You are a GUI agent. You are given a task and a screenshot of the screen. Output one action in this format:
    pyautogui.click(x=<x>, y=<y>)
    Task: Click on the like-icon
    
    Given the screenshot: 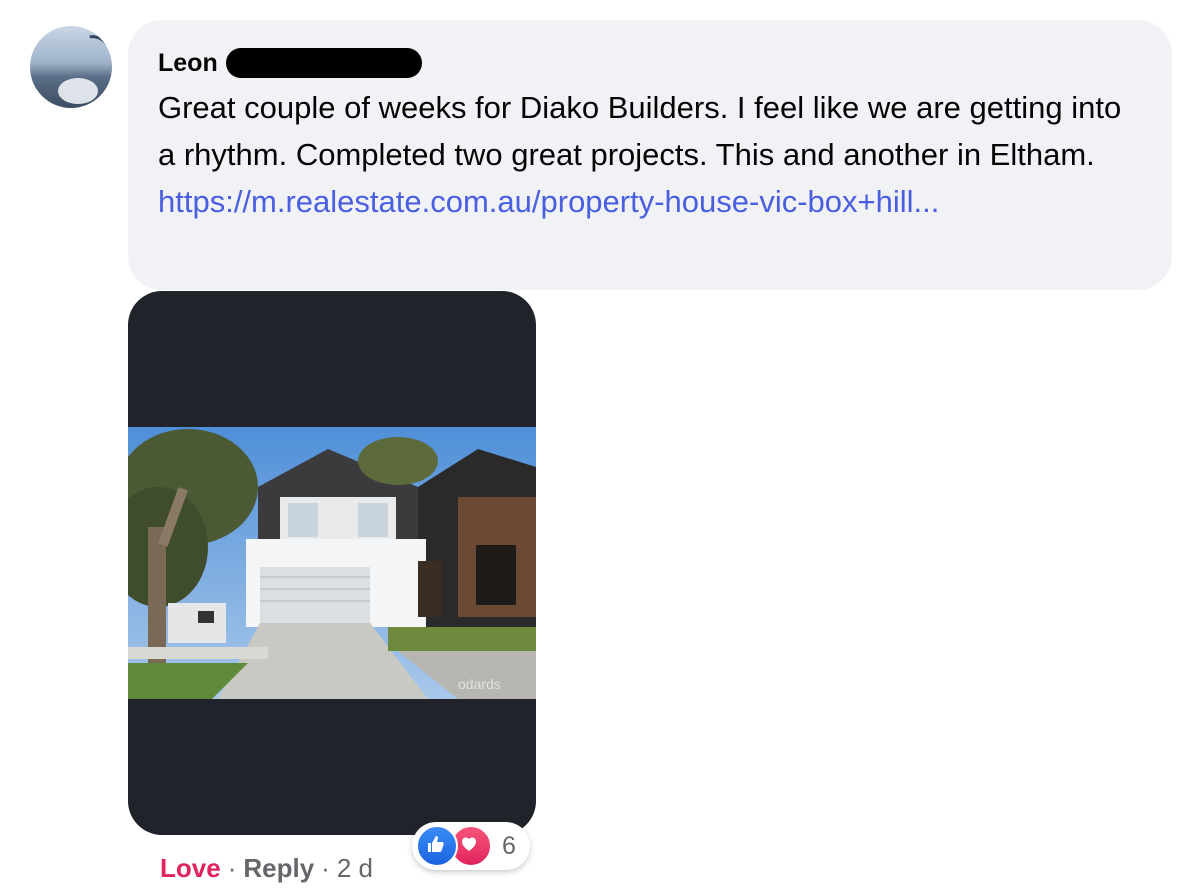 What is the action you would take?
    pyautogui.click(x=437, y=846)
    